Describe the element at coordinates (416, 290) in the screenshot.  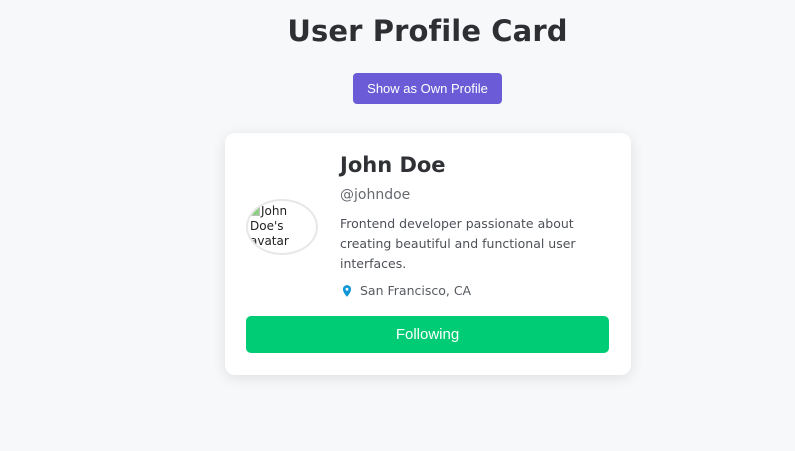
I see `location-text: San Francisco, CA` at that location.